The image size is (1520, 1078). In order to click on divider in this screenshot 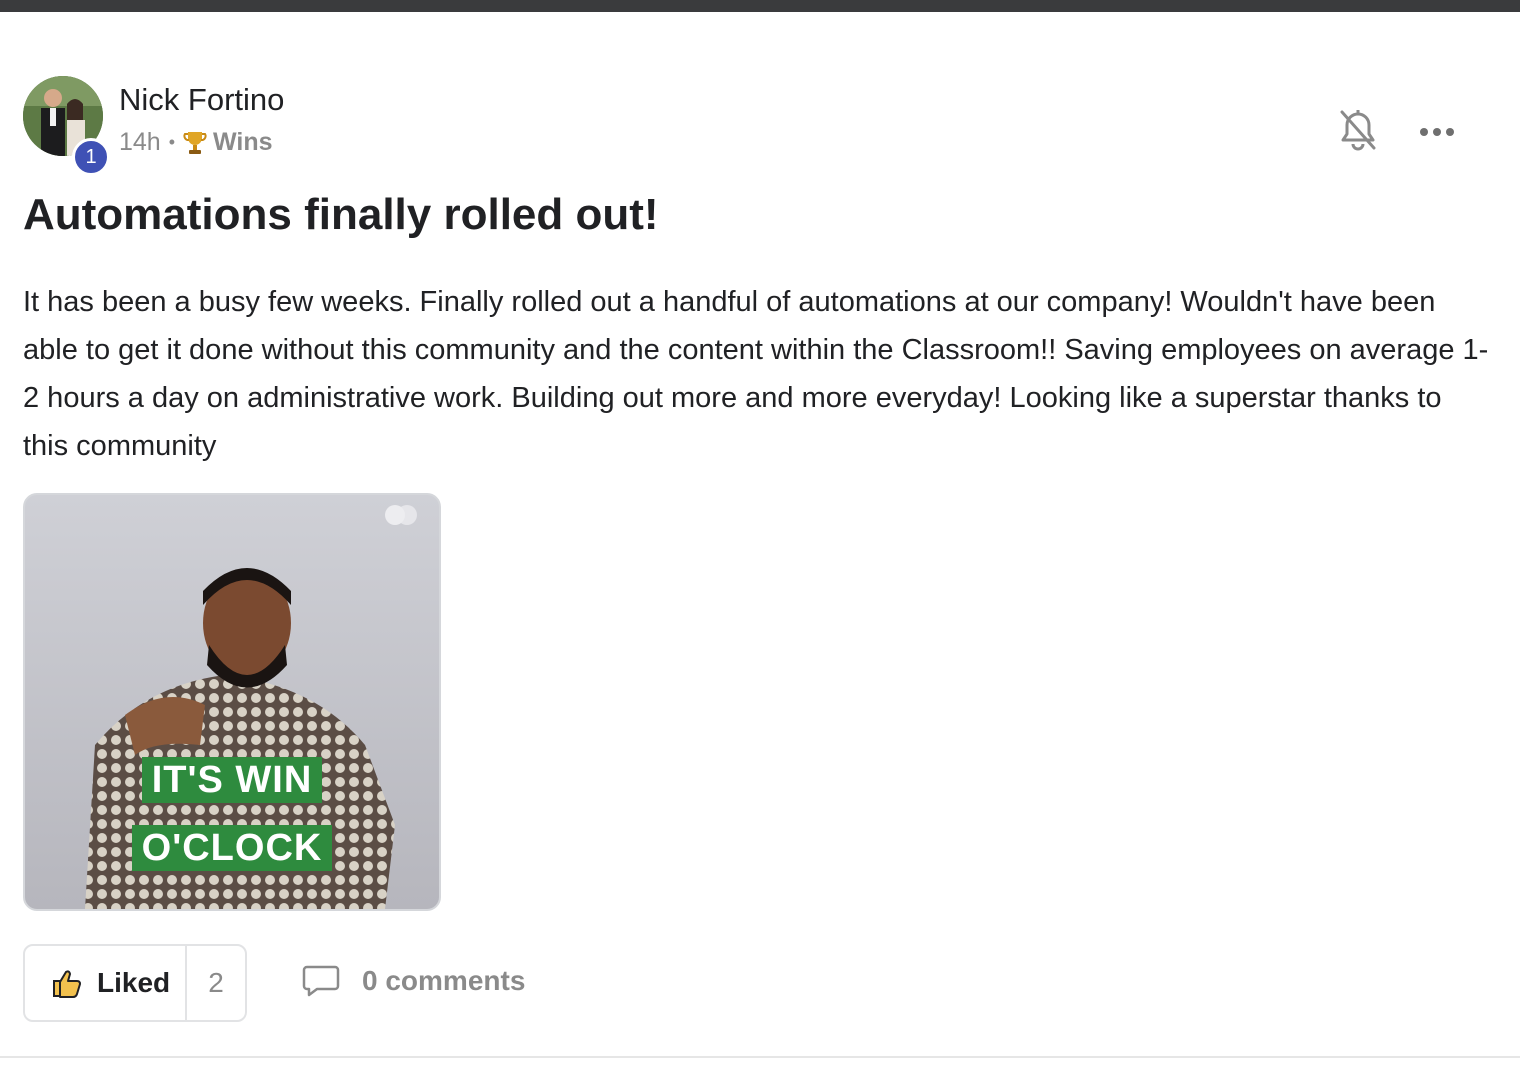, I will do `click(760, 1057)`.